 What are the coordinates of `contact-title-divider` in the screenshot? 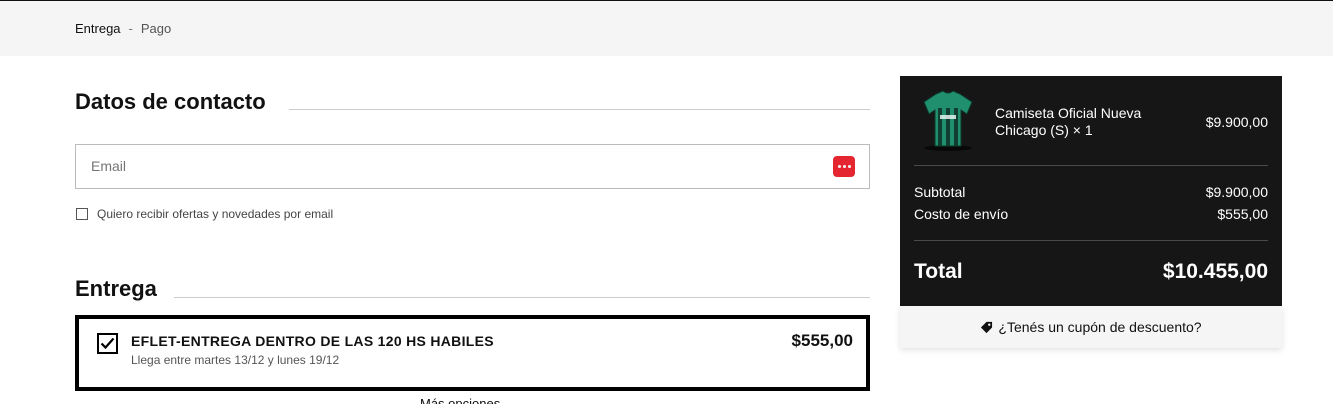 It's located at (579, 109).